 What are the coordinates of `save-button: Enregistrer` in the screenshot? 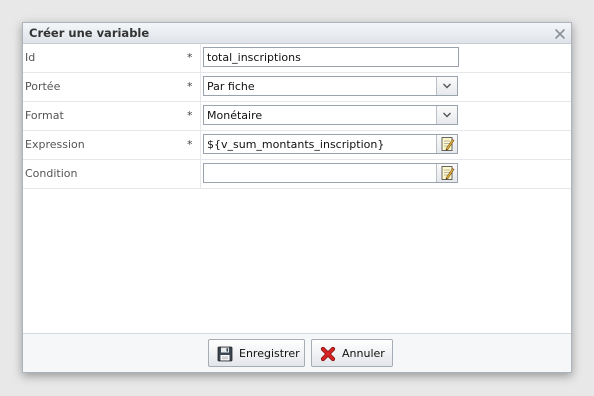 It's located at (256, 353).